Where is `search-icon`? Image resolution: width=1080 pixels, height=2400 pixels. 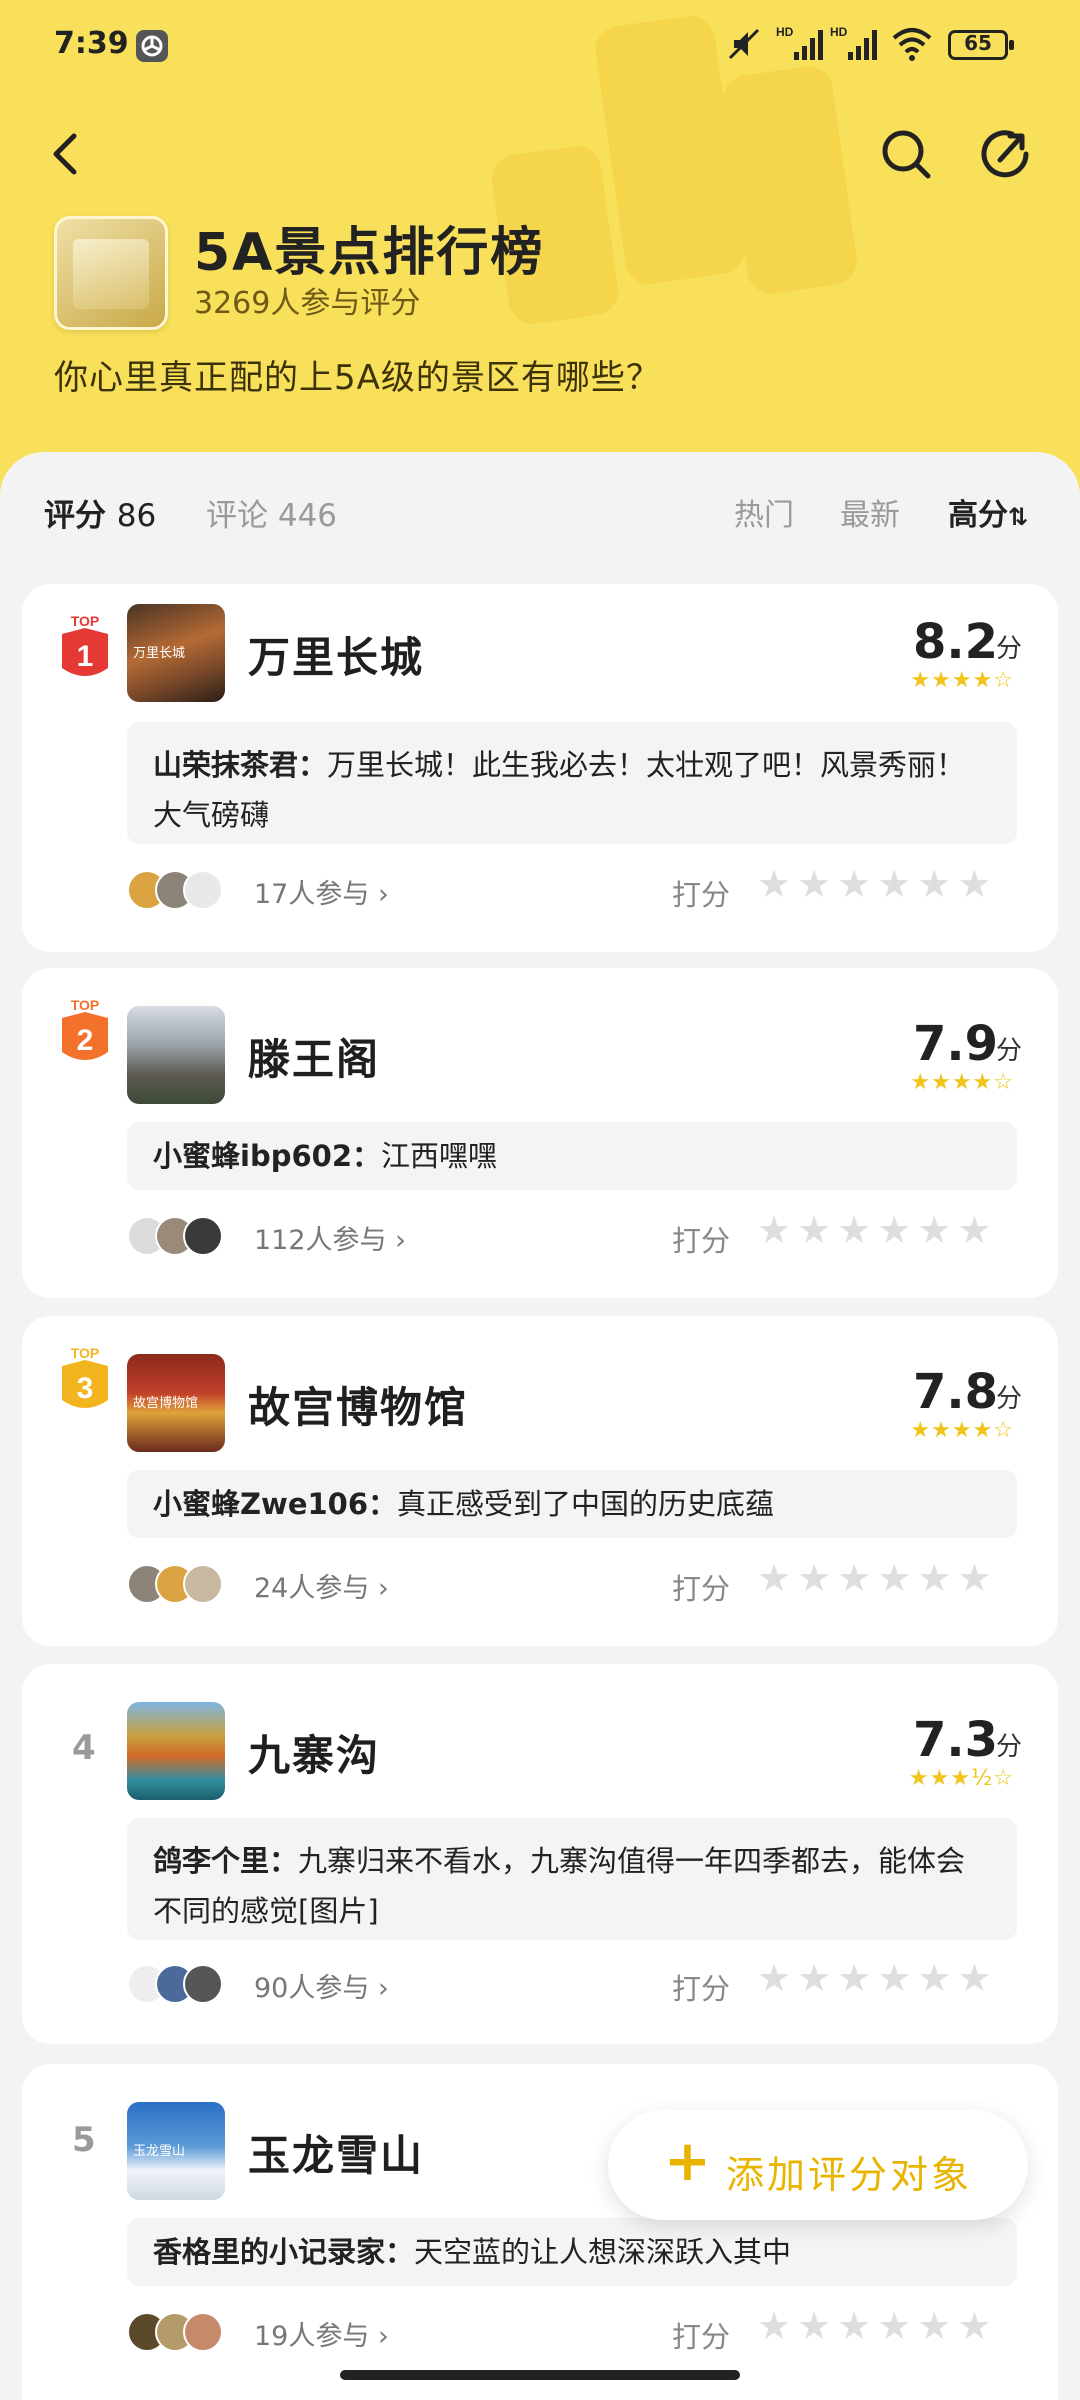 search-icon is located at coordinates (906, 154).